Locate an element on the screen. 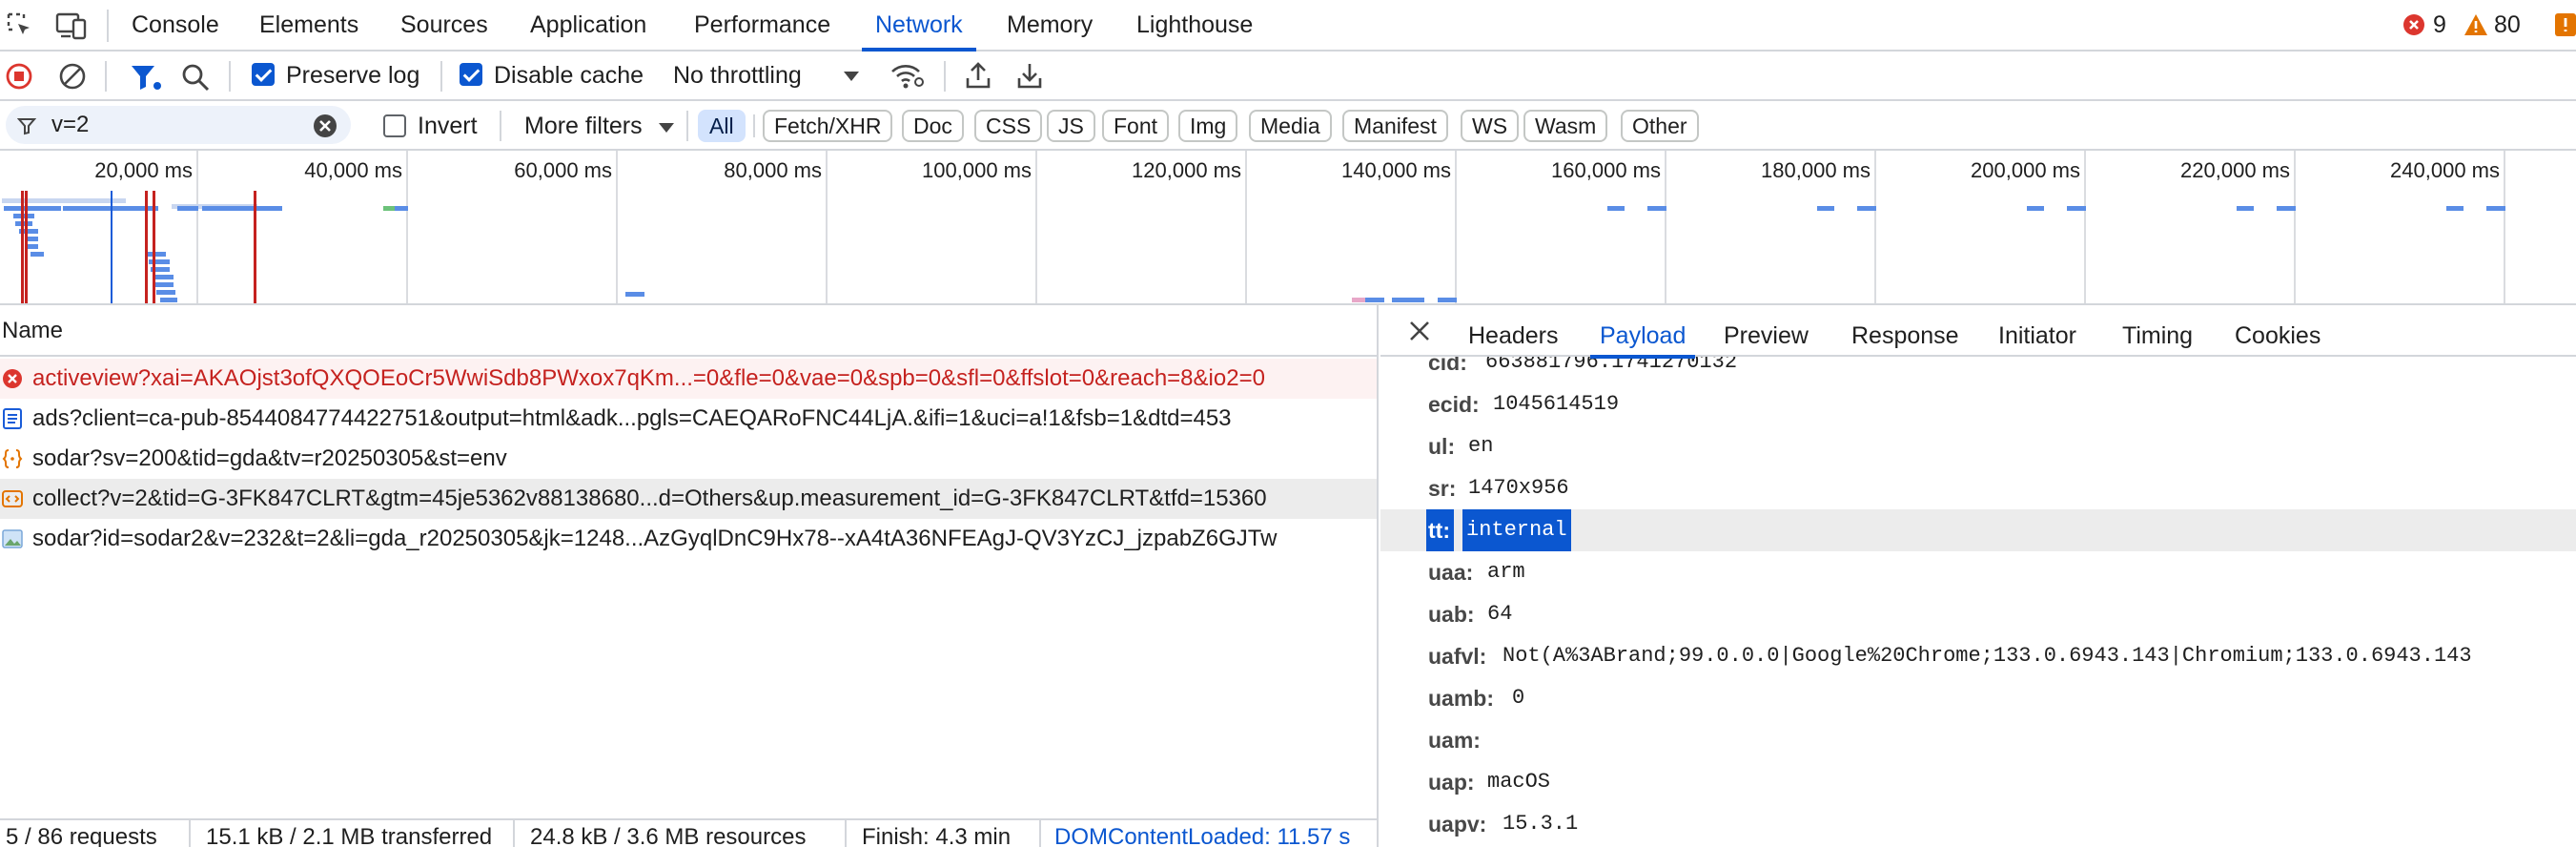 The width and height of the screenshot is (2576, 847). tab-cookies: Cookies is located at coordinates (2277, 331).